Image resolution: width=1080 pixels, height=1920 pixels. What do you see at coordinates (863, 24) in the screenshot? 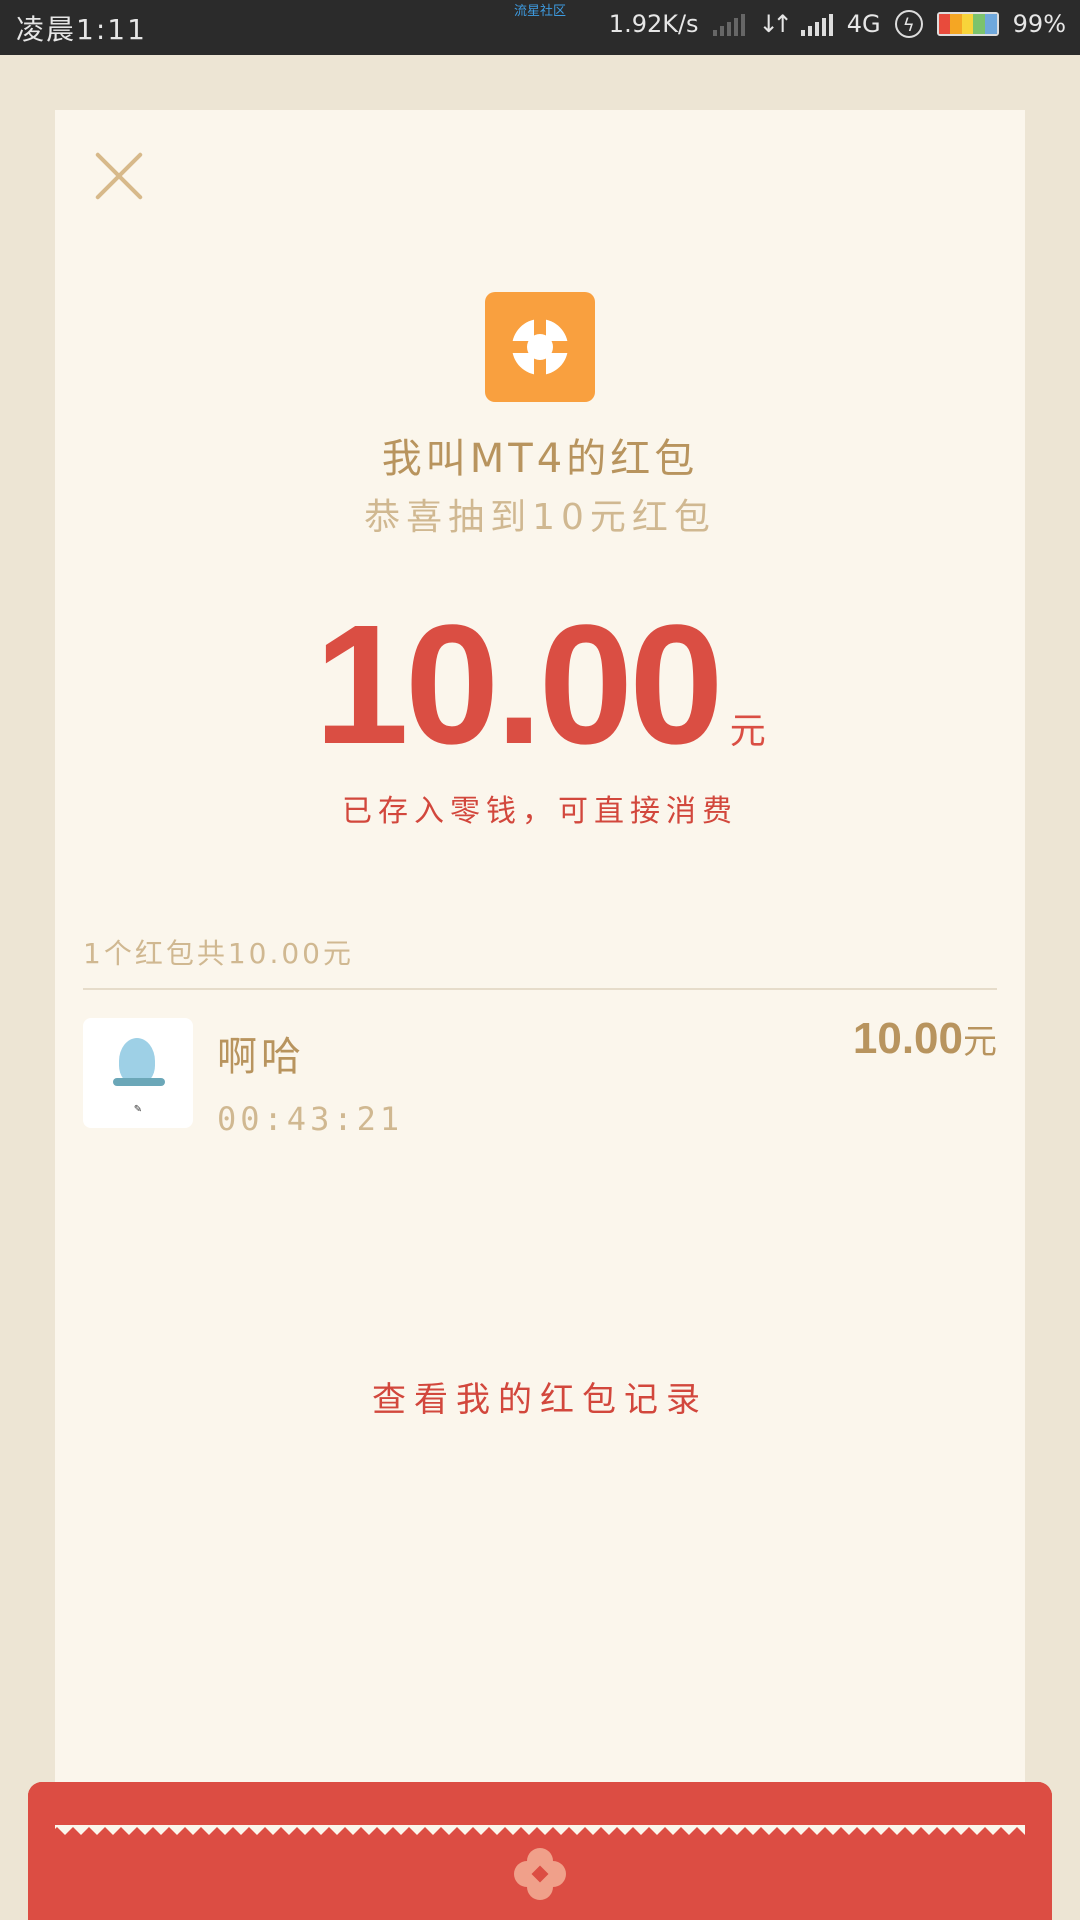
I see `network-type: 4G` at bounding box center [863, 24].